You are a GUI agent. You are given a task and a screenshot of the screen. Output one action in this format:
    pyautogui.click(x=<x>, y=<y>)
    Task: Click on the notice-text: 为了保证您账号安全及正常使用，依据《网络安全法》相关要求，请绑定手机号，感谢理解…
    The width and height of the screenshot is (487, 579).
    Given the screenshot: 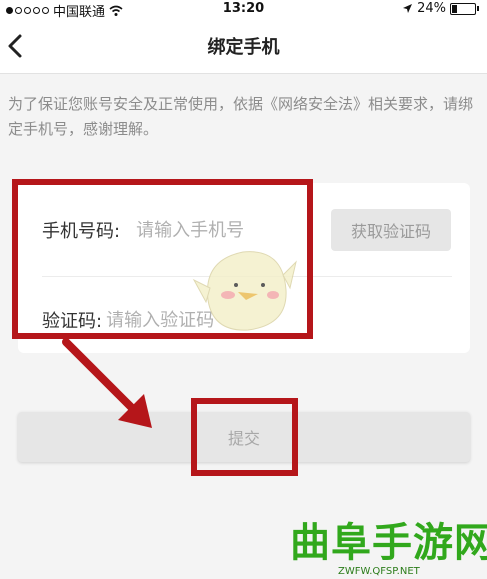 What is the action you would take?
    pyautogui.click(x=241, y=116)
    